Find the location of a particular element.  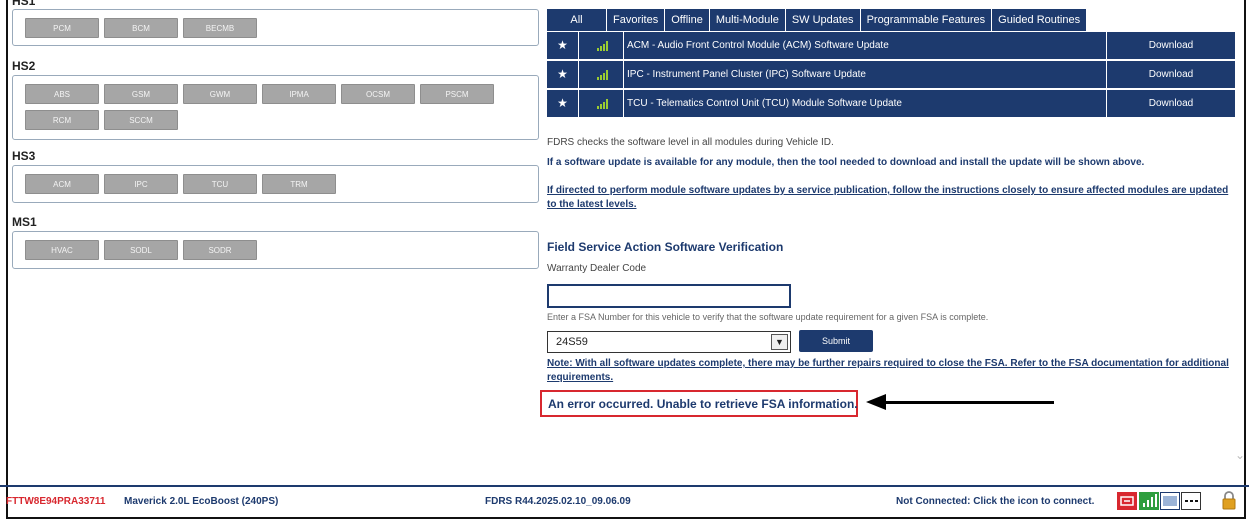

network-box-hs2: ABS GSM GWM IPMA OCSM PSCM RCM SCCM is located at coordinates (275, 107).